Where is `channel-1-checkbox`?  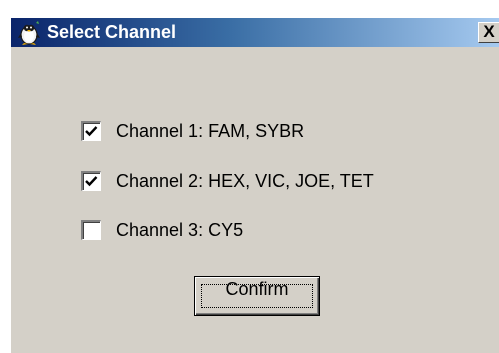 channel-1-checkbox is located at coordinates (91, 131).